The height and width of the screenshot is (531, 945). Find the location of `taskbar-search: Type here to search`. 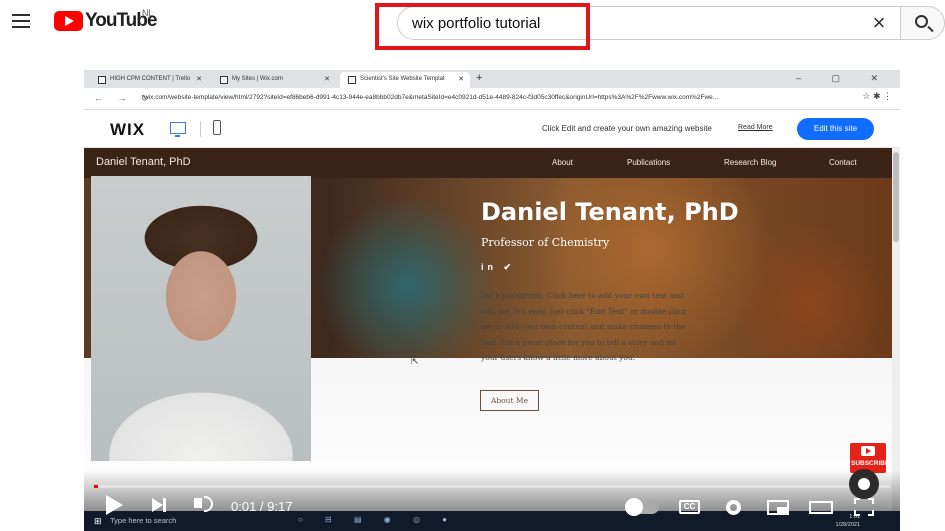

taskbar-search: Type here to search is located at coordinates (143, 520).